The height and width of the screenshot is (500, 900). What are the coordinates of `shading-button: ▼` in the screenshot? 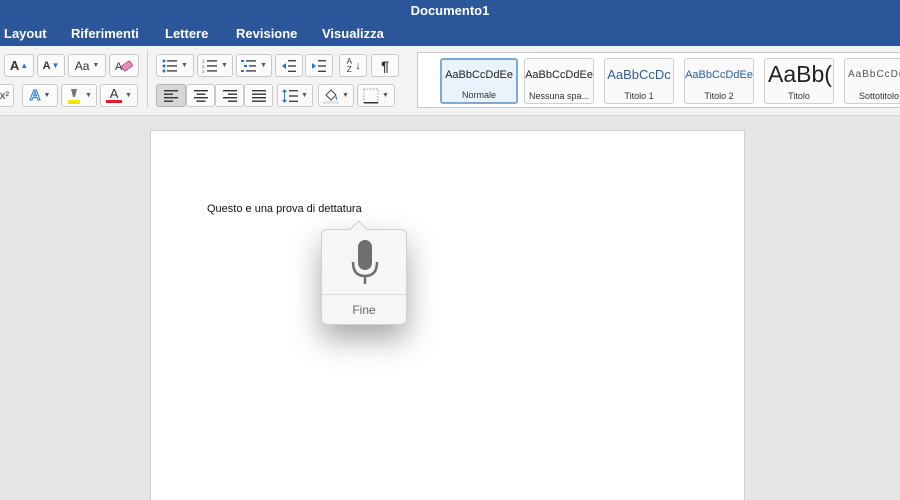 It's located at (336, 95).